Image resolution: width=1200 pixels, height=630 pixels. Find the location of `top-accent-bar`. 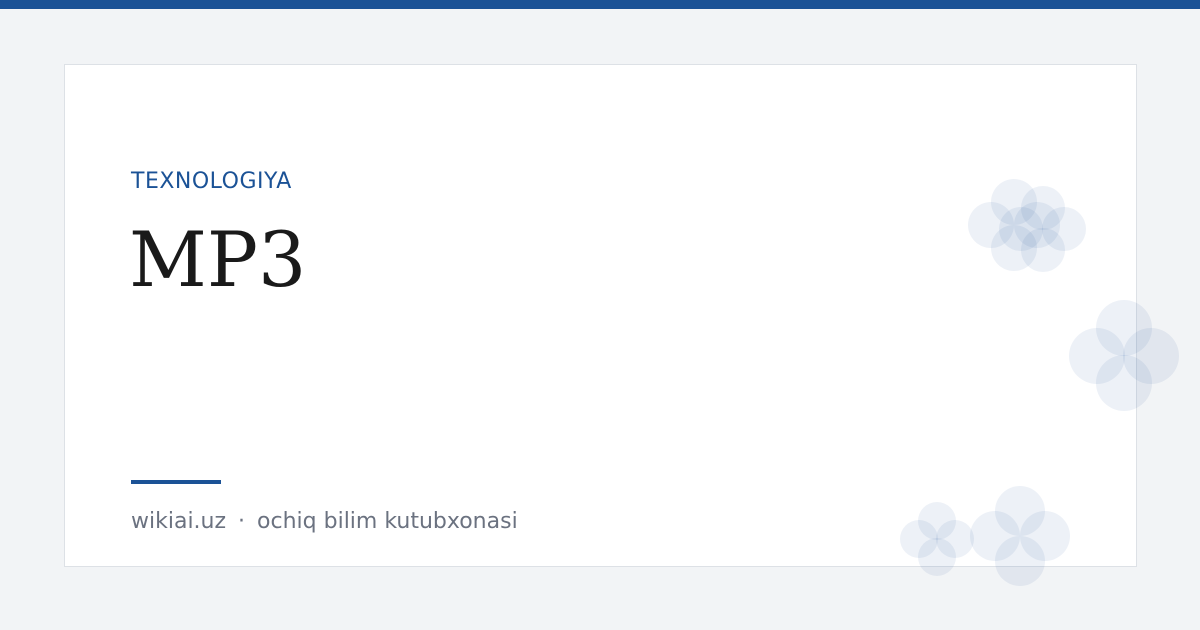

top-accent-bar is located at coordinates (600, 4).